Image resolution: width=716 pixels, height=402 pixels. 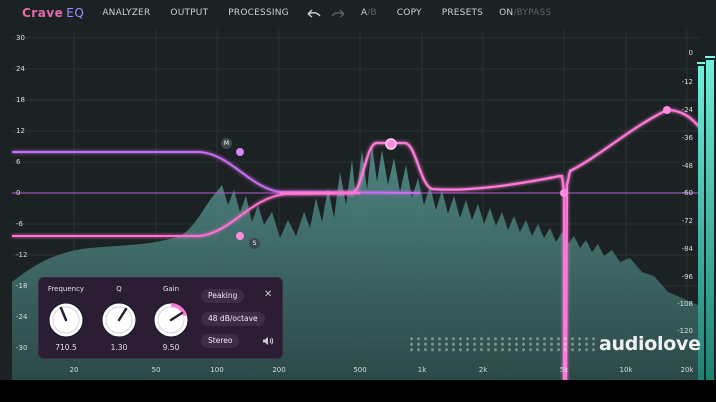 What do you see at coordinates (240, 236) in the screenshot?
I see `eq-node-side` at bounding box center [240, 236].